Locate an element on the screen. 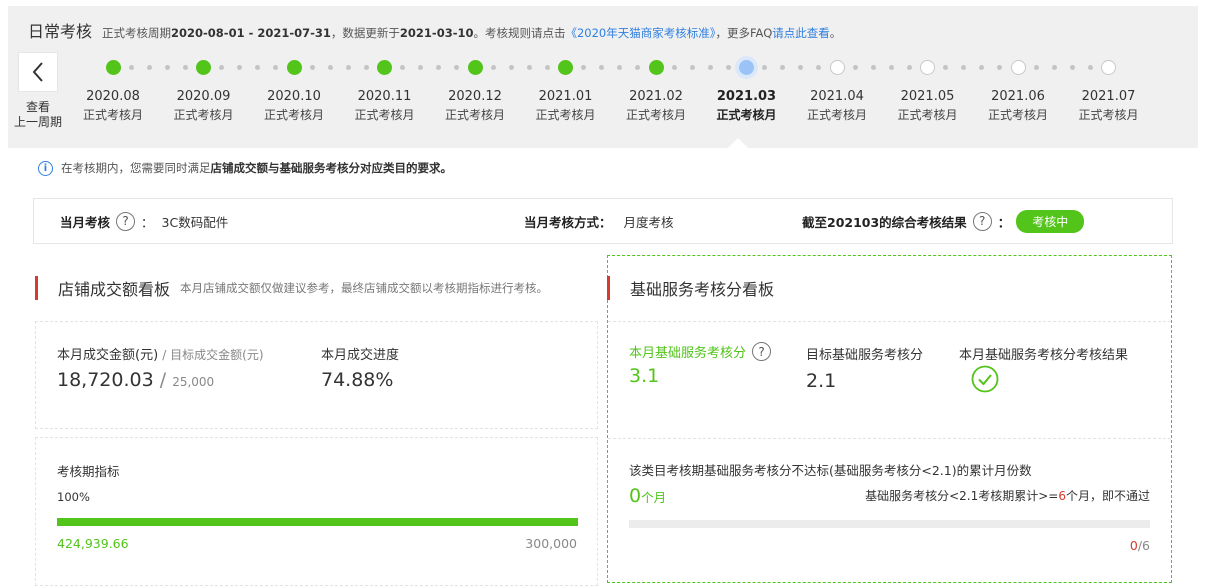 This screenshot has height=586, width=1230. timeline-month-2020.11: 2020.11 正式考核月 is located at coordinates (385, 106).